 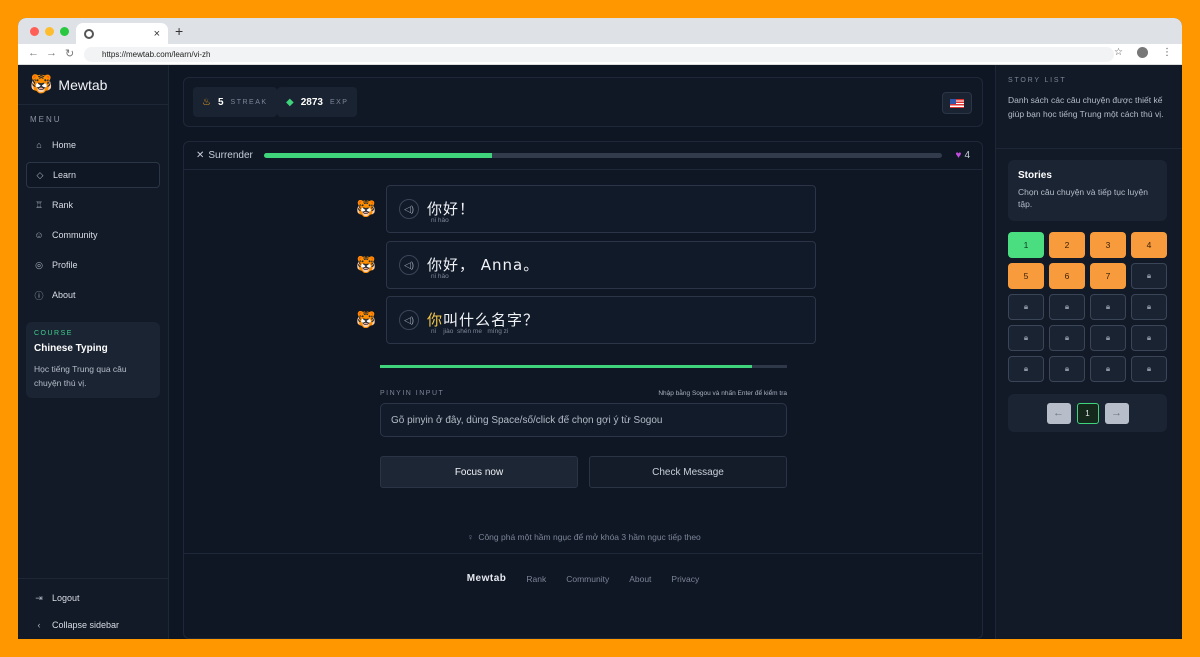 I want to click on tiger-logo-icon: 🐯, so click(x=41, y=84).